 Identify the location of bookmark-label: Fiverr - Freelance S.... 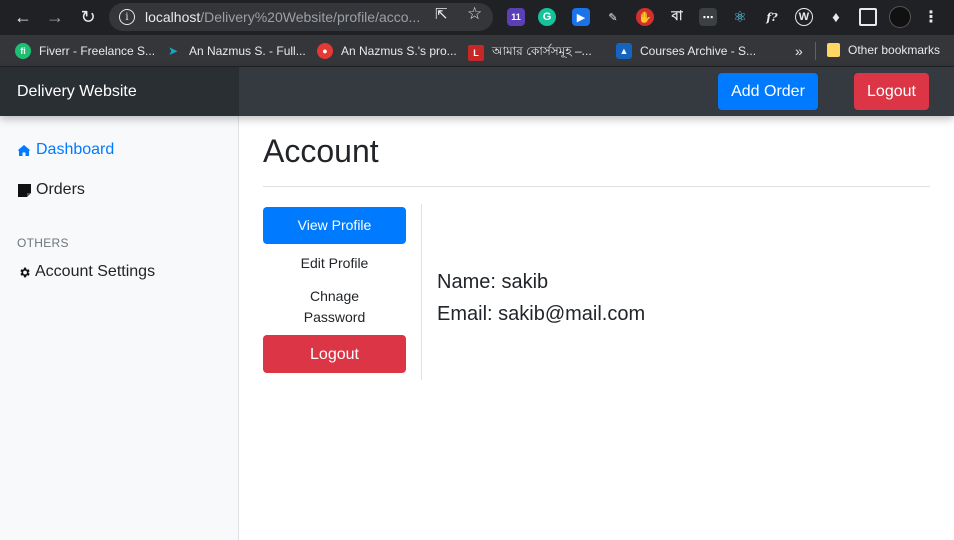
(97, 51).